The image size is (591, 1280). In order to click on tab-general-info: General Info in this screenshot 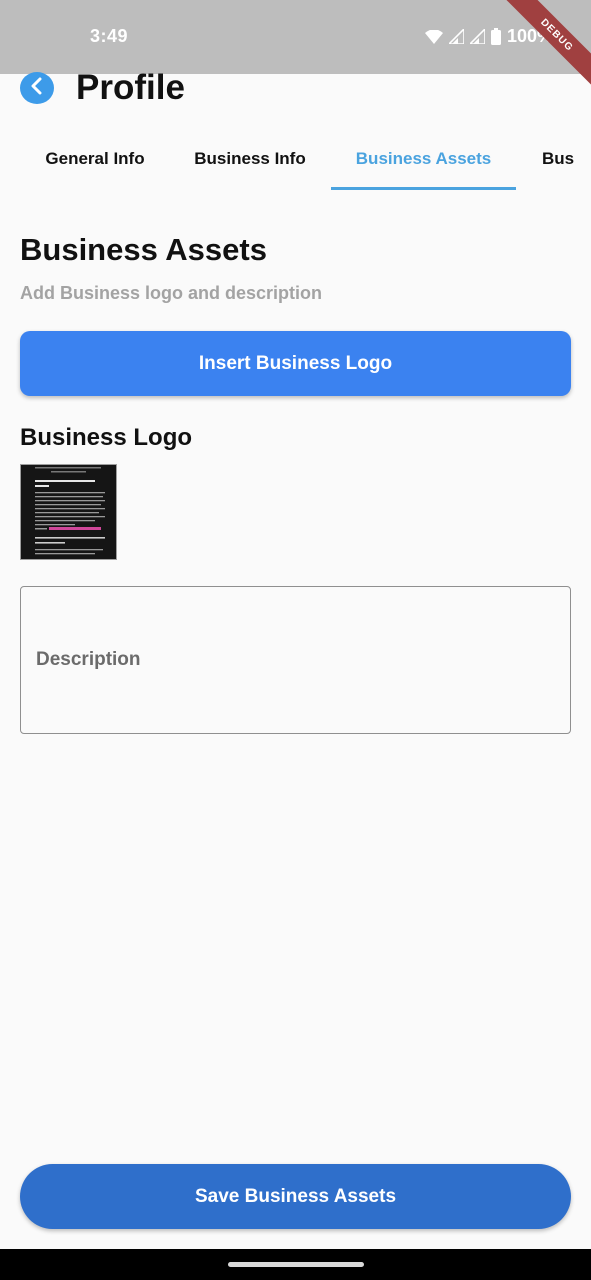, I will do `click(95, 159)`.